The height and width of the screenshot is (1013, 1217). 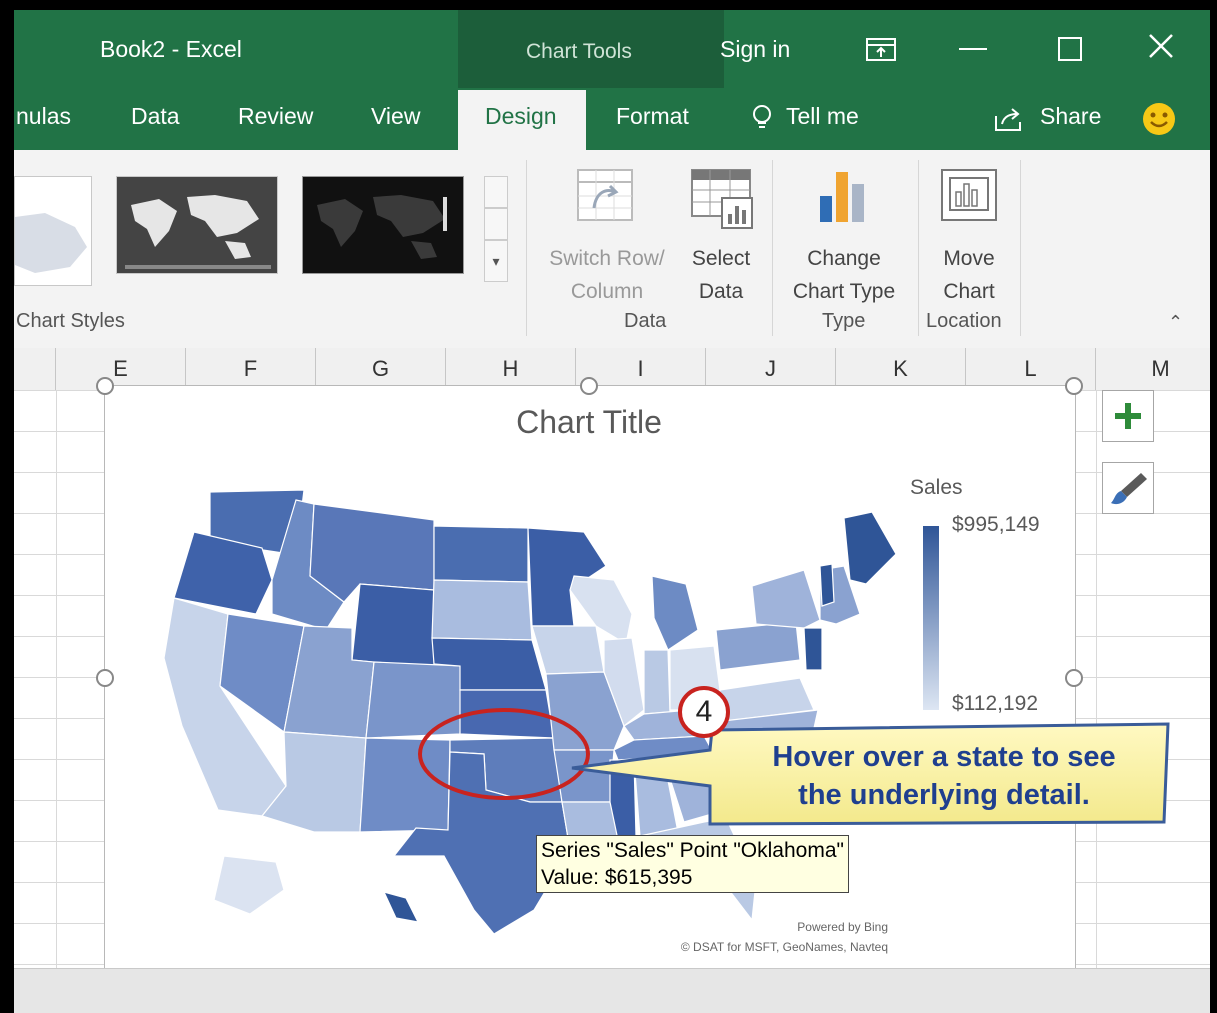 What do you see at coordinates (617, 877) in the screenshot?
I see `tooltip-value: Value: $615,395` at bounding box center [617, 877].